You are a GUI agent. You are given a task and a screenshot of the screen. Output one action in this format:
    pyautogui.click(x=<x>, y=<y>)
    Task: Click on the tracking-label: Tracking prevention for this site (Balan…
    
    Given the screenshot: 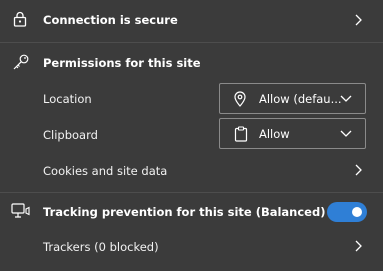 What is the action you would take?
    pyautogui.click(x=184, y=212)
    